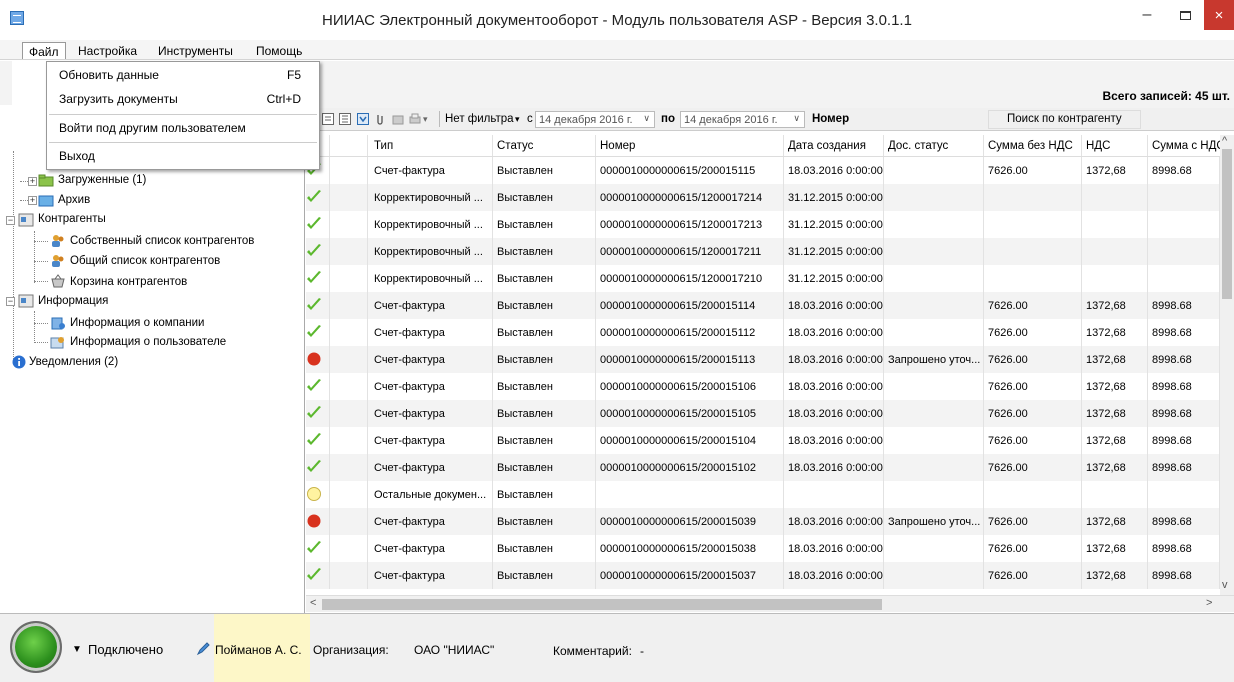  Describe the element at coordinates (1033, 145) in the screenshot. I see `column-header-sum-no-vat: Сумма без НДС` at that location.